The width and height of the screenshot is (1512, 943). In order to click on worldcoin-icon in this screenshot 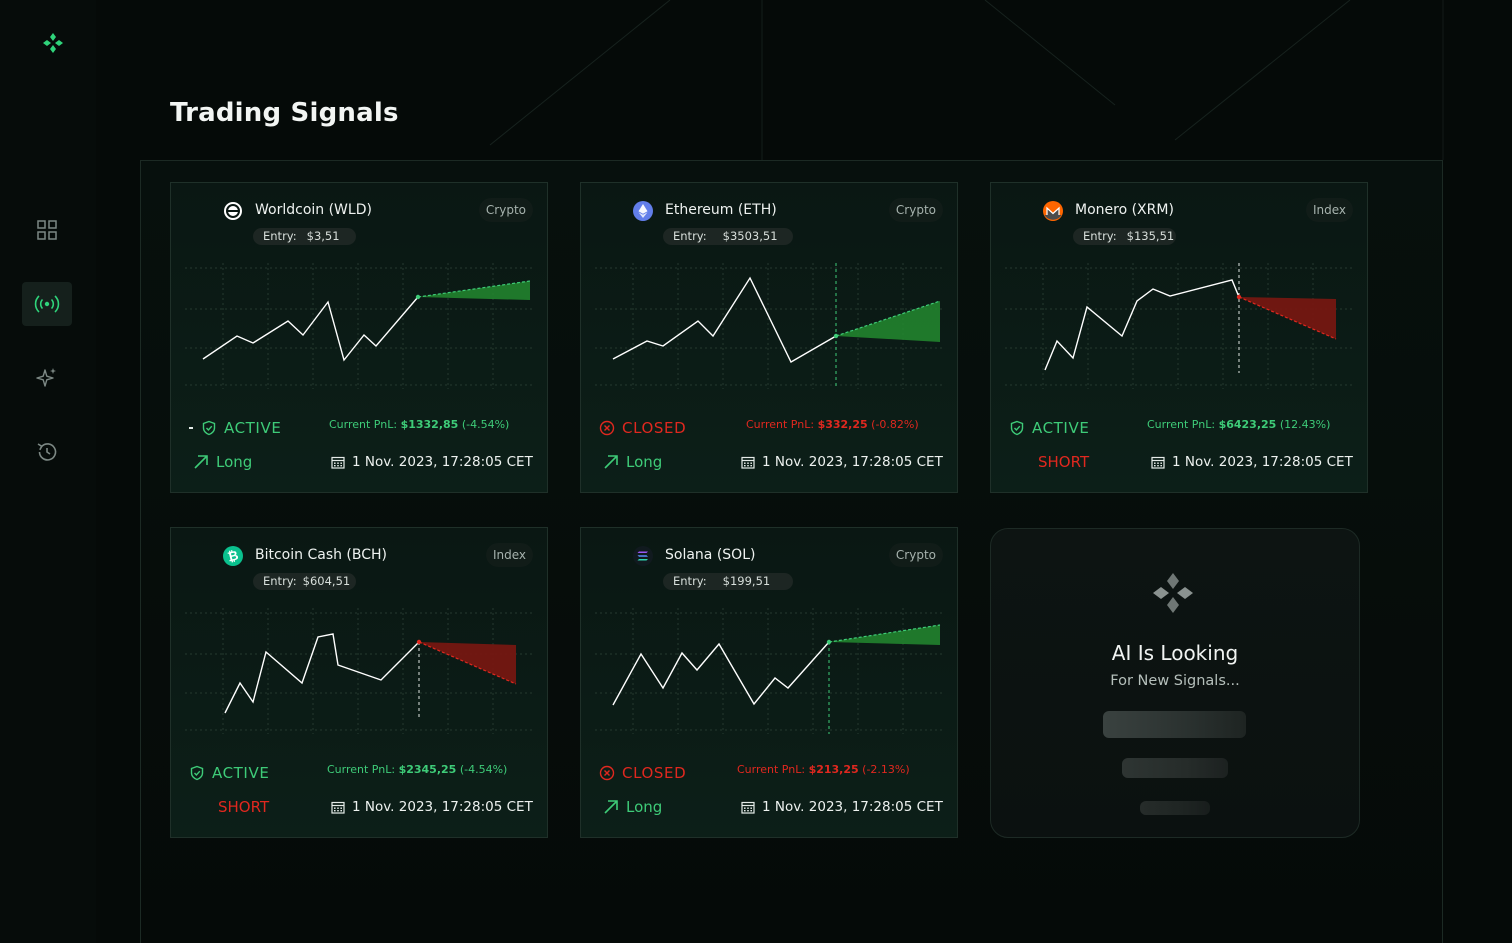, I will do `click(233, 211)`.